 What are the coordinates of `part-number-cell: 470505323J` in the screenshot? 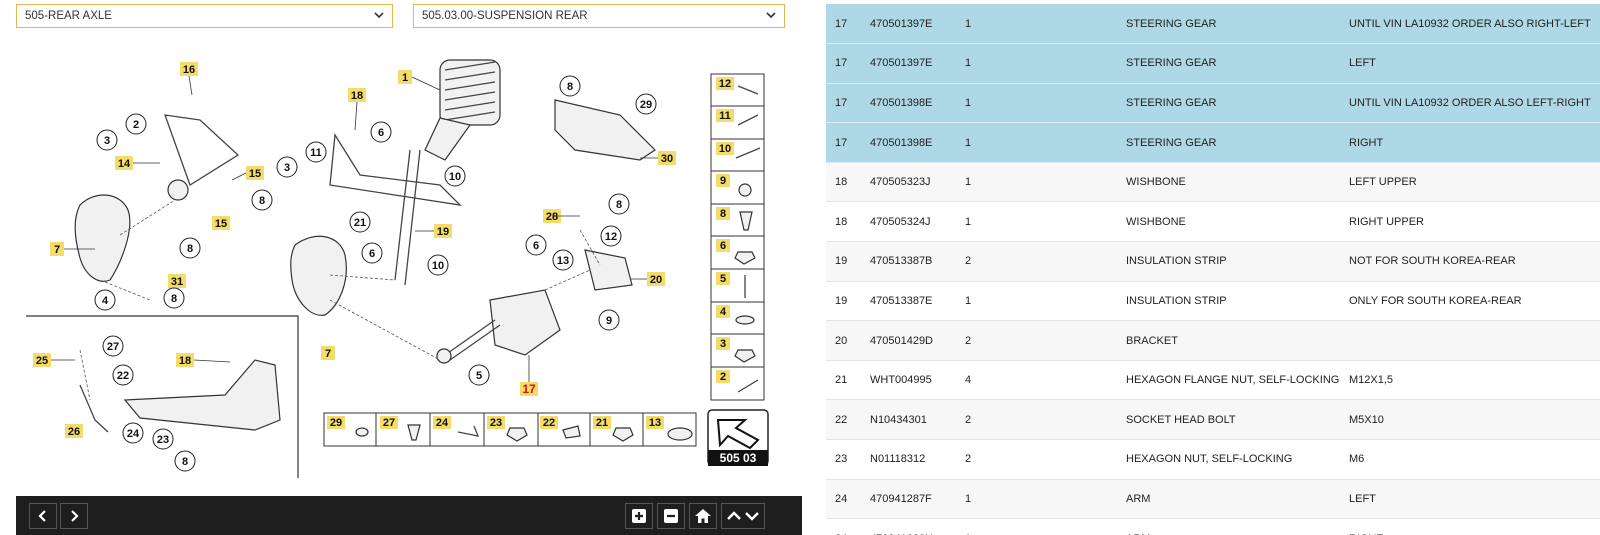 It's located at (908, 182).